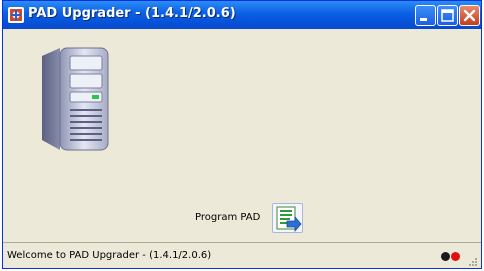  I want to click on status-bar: Welcome to PAD Upgrader - (1.4.1/2.0.6), so click(242, 255).